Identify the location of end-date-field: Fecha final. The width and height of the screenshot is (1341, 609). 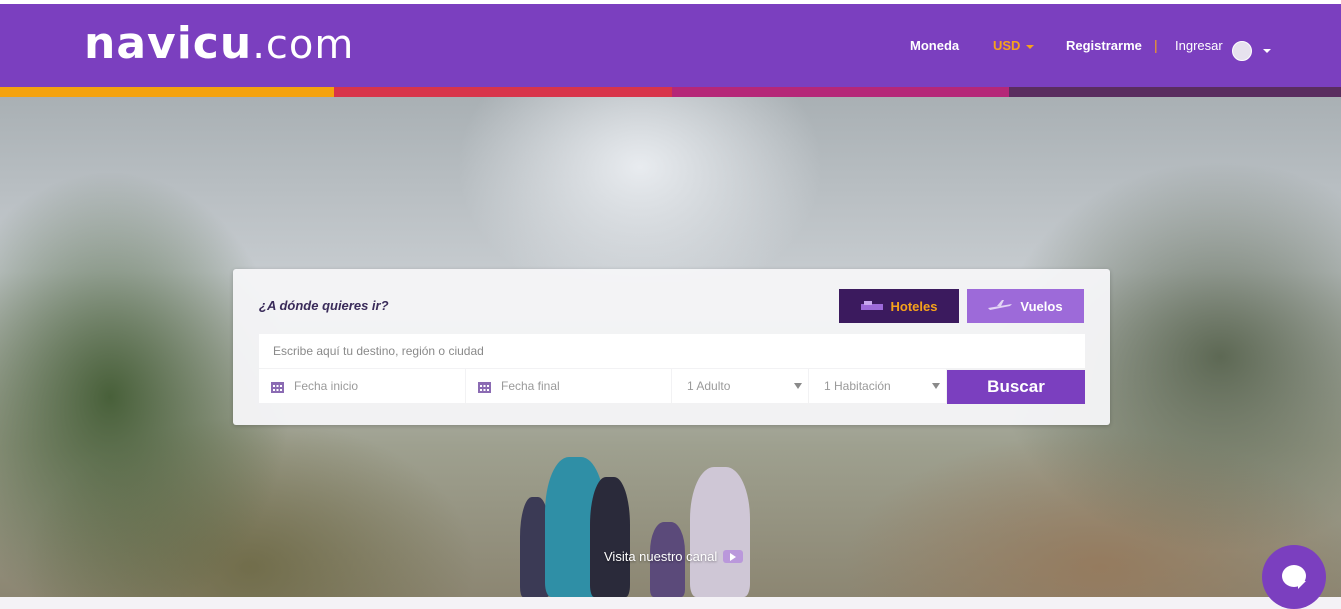
(568, 386).